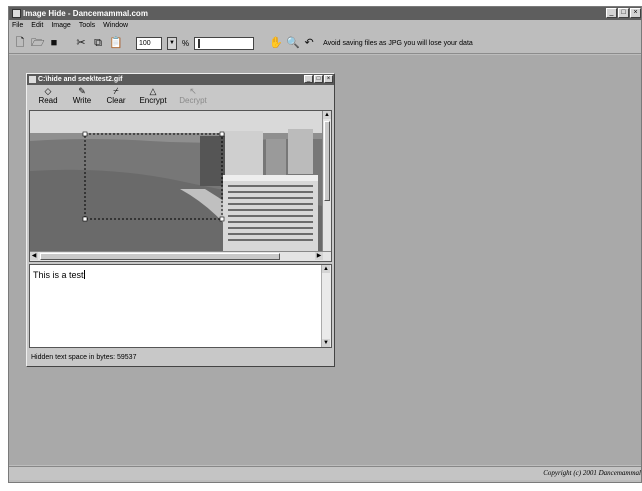  Describe the element at coordinates (193, 91) in the screenshot. I see `key-icon: ↖` at that location.